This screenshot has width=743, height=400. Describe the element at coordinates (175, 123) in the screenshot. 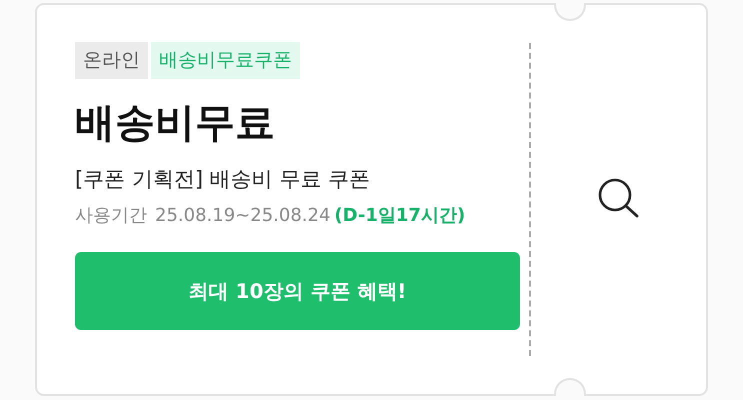

I see `coupon-title: 배송비무료` at that location.